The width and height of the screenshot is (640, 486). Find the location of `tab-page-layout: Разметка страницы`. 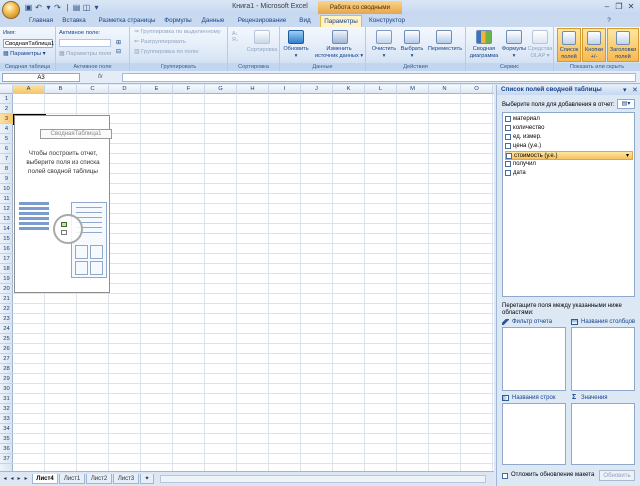

tab-page-layout: Разметка страницы is located at coordinates (127, 21).